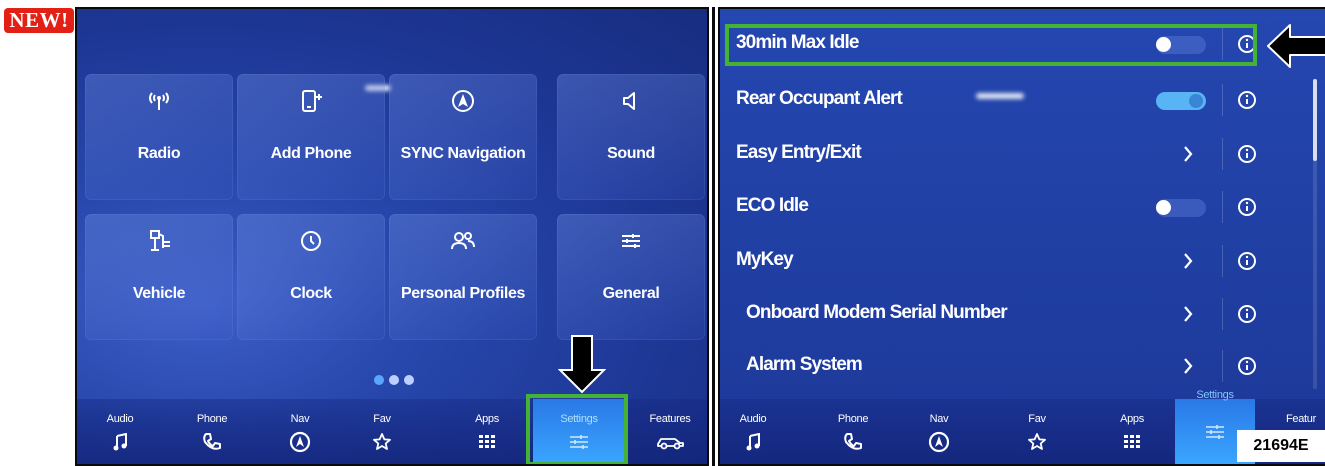  What do you see at coordinates (1296, 46) in the screenshot?
I see `callout-arrow-left-icon` at bounding box center [1296, 46].